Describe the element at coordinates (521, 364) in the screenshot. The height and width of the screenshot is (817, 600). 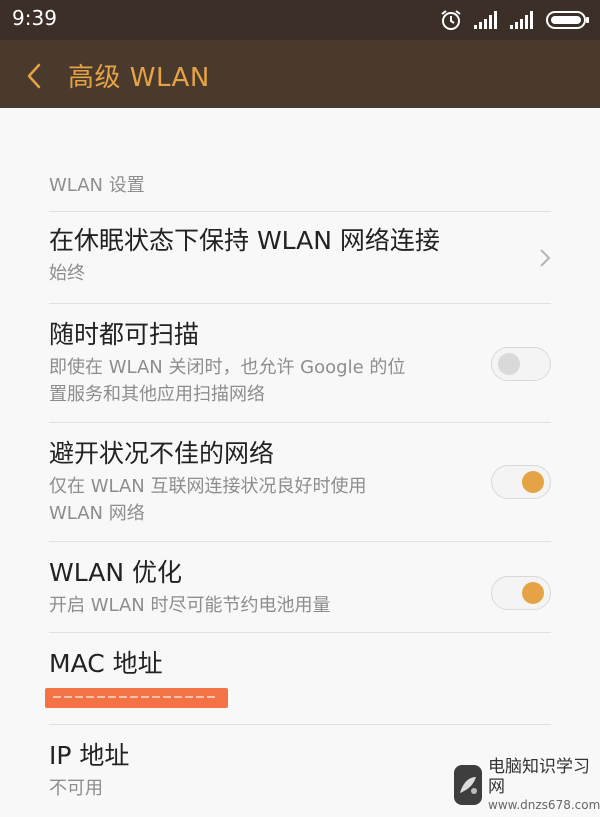
I see `scan-always-toggle` at that location.